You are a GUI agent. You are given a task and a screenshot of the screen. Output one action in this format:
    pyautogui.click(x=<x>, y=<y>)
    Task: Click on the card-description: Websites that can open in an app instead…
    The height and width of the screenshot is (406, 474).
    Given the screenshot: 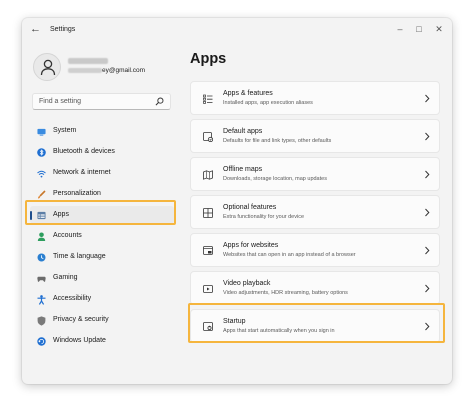 What is the action you would take?
    pyautogui.click(x=289, y=255)
    